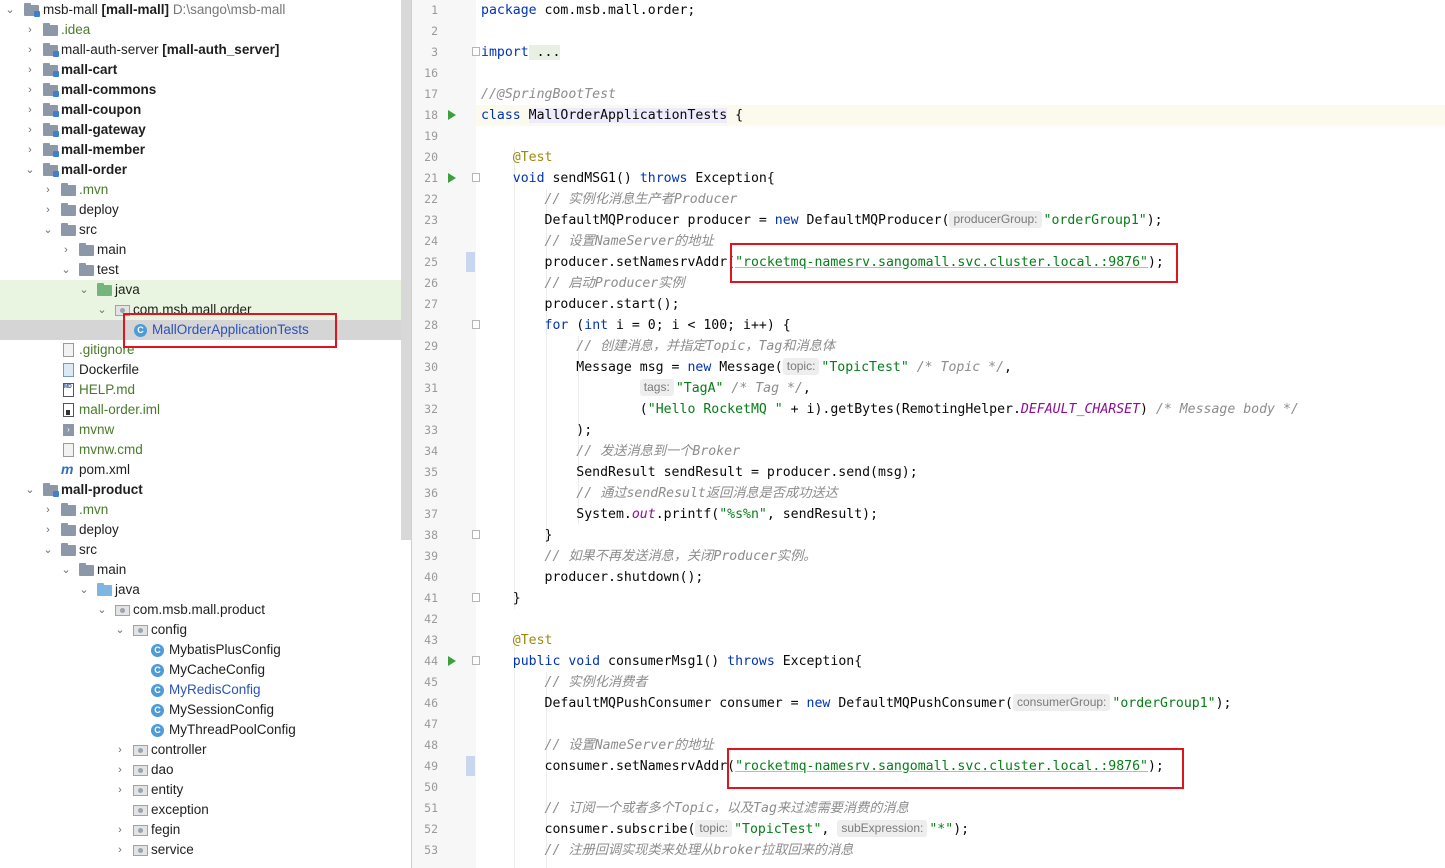 This screenshot has width=1445, height=868. I want to click on line-number: 40, so click(431, 577).